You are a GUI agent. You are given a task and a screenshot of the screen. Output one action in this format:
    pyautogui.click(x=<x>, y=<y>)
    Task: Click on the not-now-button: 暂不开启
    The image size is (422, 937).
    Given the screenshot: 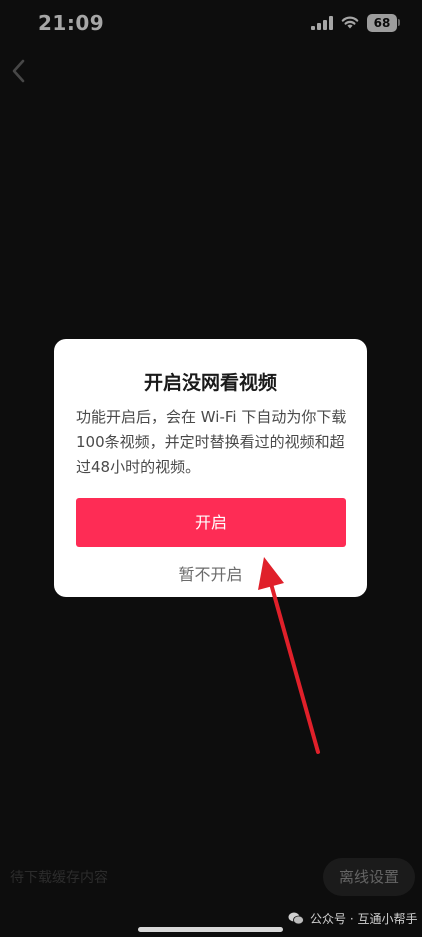 What is the action you would take?
    pyautogui.click(x=210, y=573)
    